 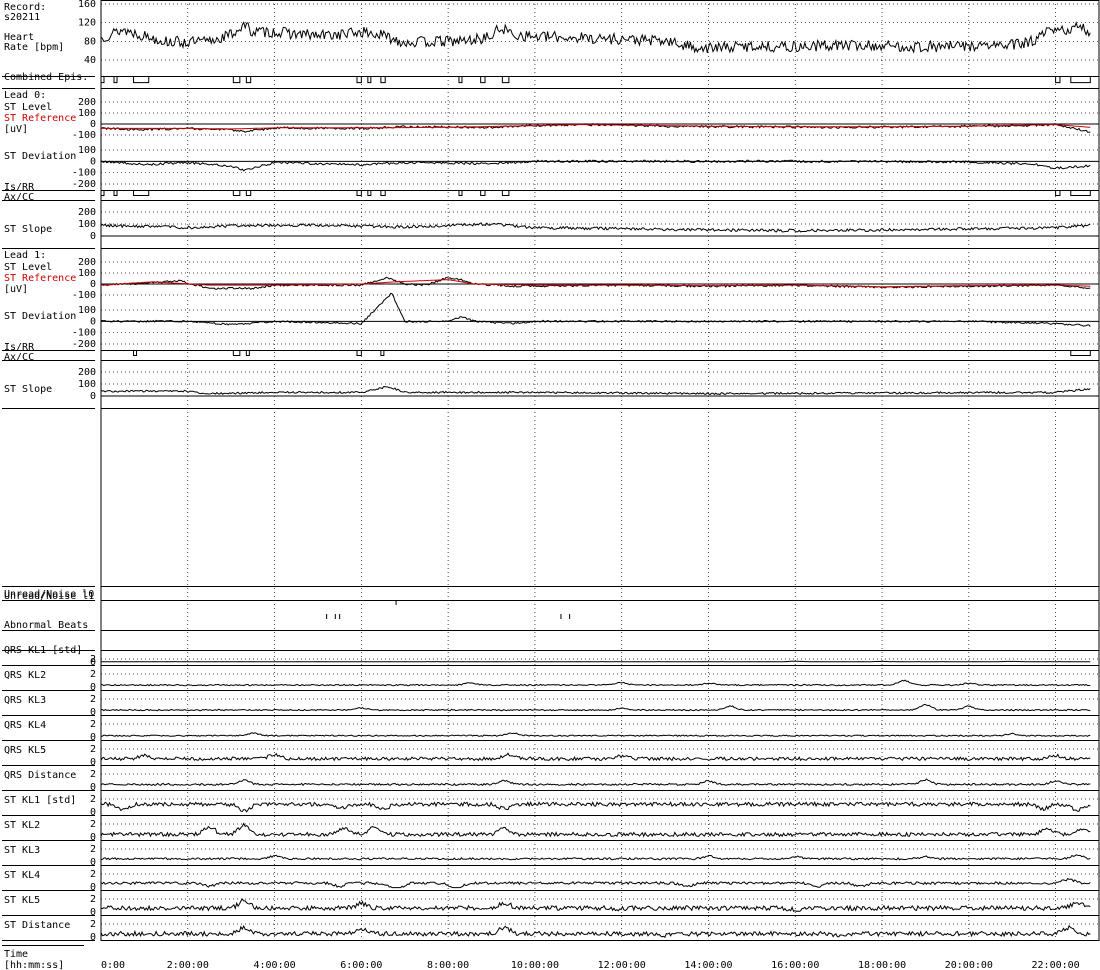 I want to click on x-tick-label: 22:00:00, so click(x=1056, y=965).